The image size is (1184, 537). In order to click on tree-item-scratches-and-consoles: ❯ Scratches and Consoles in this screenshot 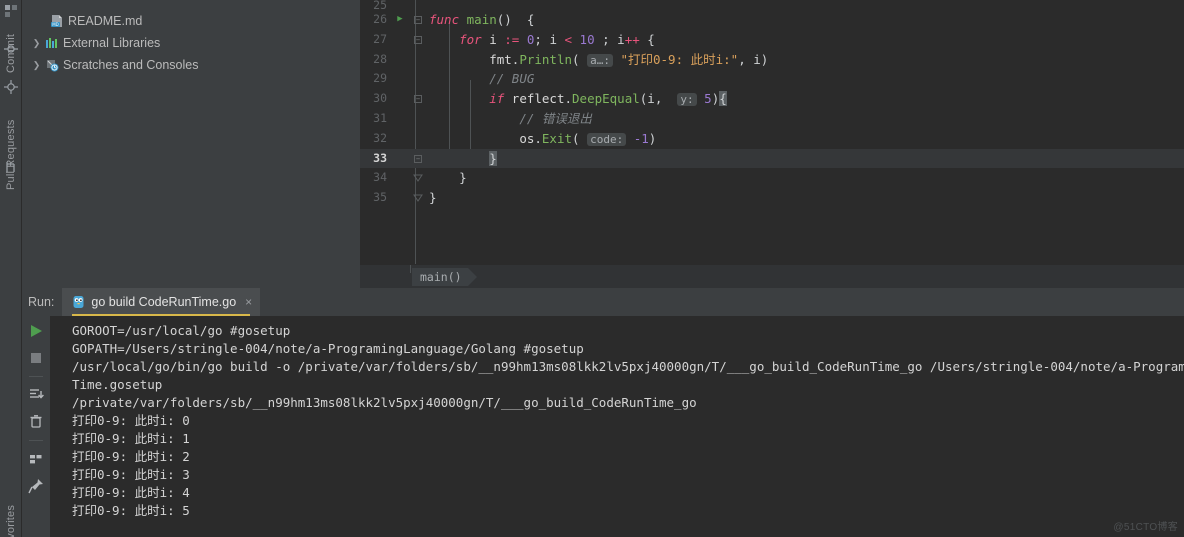, I will do `click(191, 65)`.